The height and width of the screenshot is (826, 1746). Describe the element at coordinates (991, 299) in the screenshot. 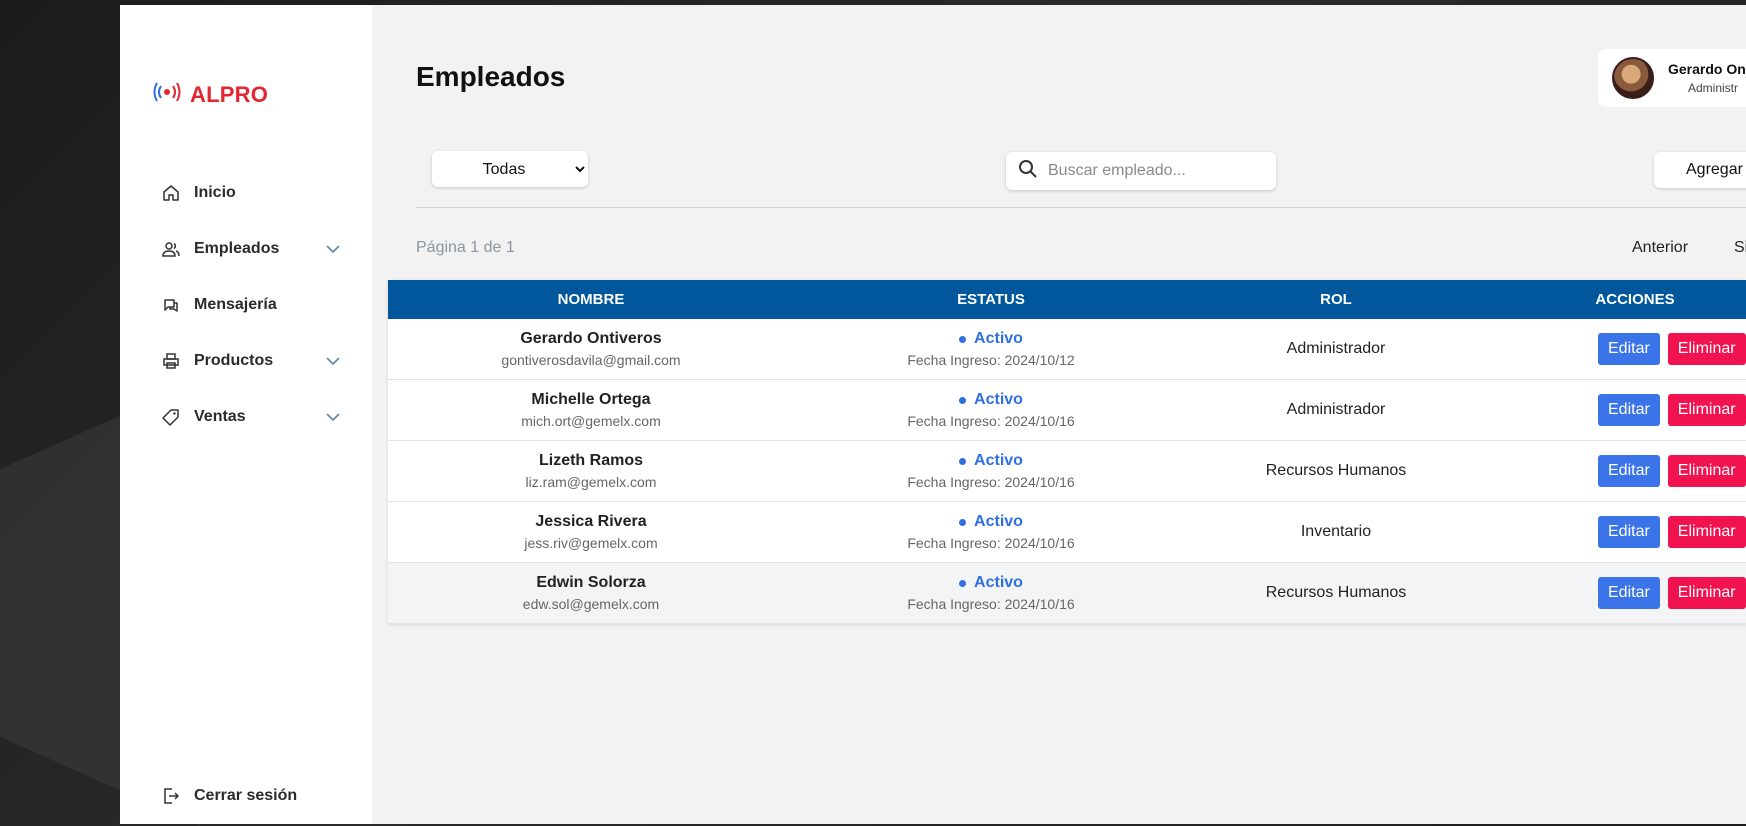

I see `column-header-estatus: ESTATUS` at that location.